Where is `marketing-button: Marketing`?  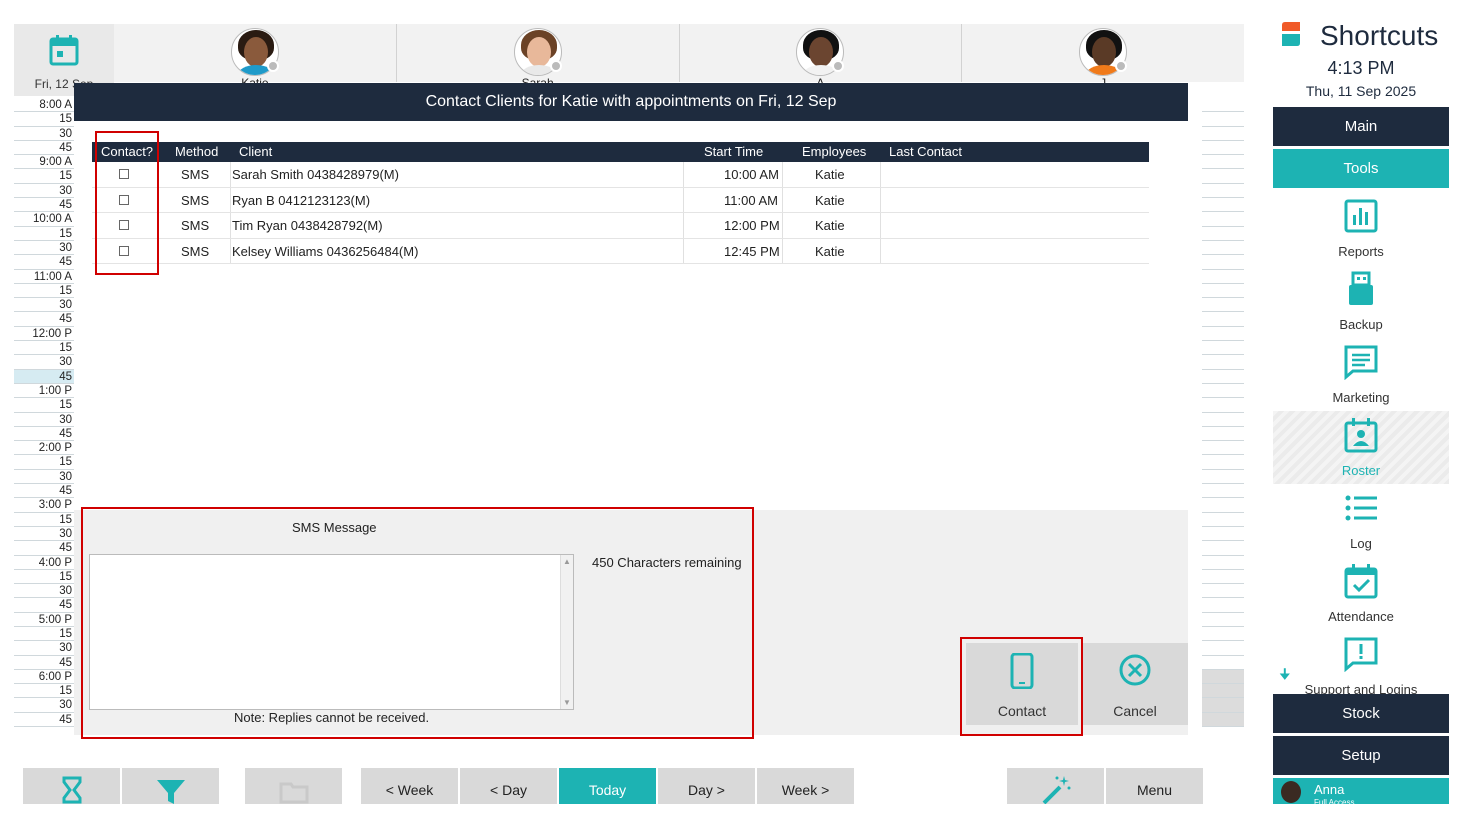 marketing-button: Marketing is located at coordinates (1361, 374).